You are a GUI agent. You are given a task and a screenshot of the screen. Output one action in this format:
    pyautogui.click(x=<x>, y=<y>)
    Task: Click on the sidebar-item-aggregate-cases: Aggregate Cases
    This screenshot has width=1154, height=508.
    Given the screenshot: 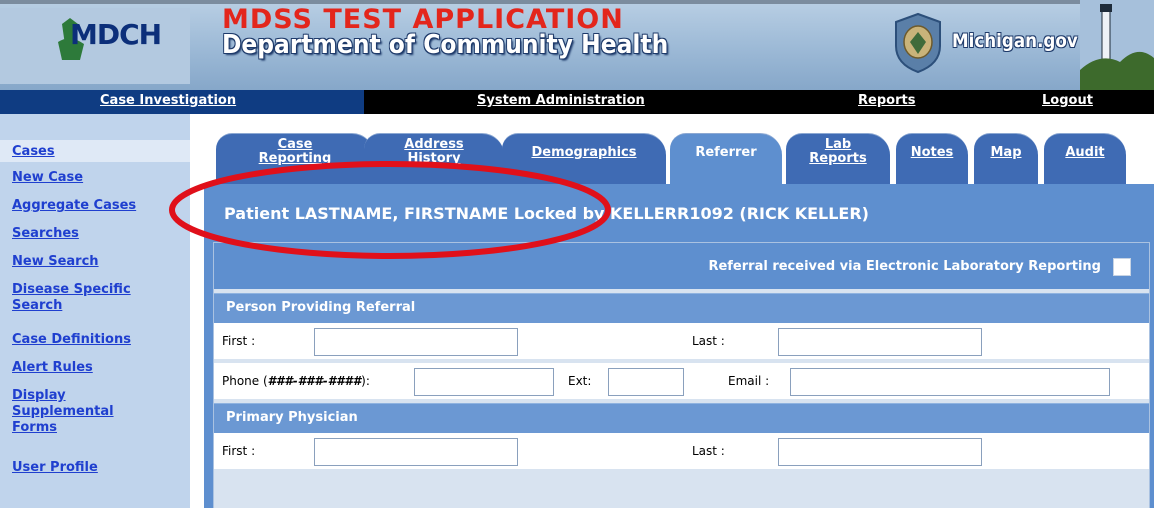 What is the action you would take?
    pyautogui.click(x=74, y=206)
    